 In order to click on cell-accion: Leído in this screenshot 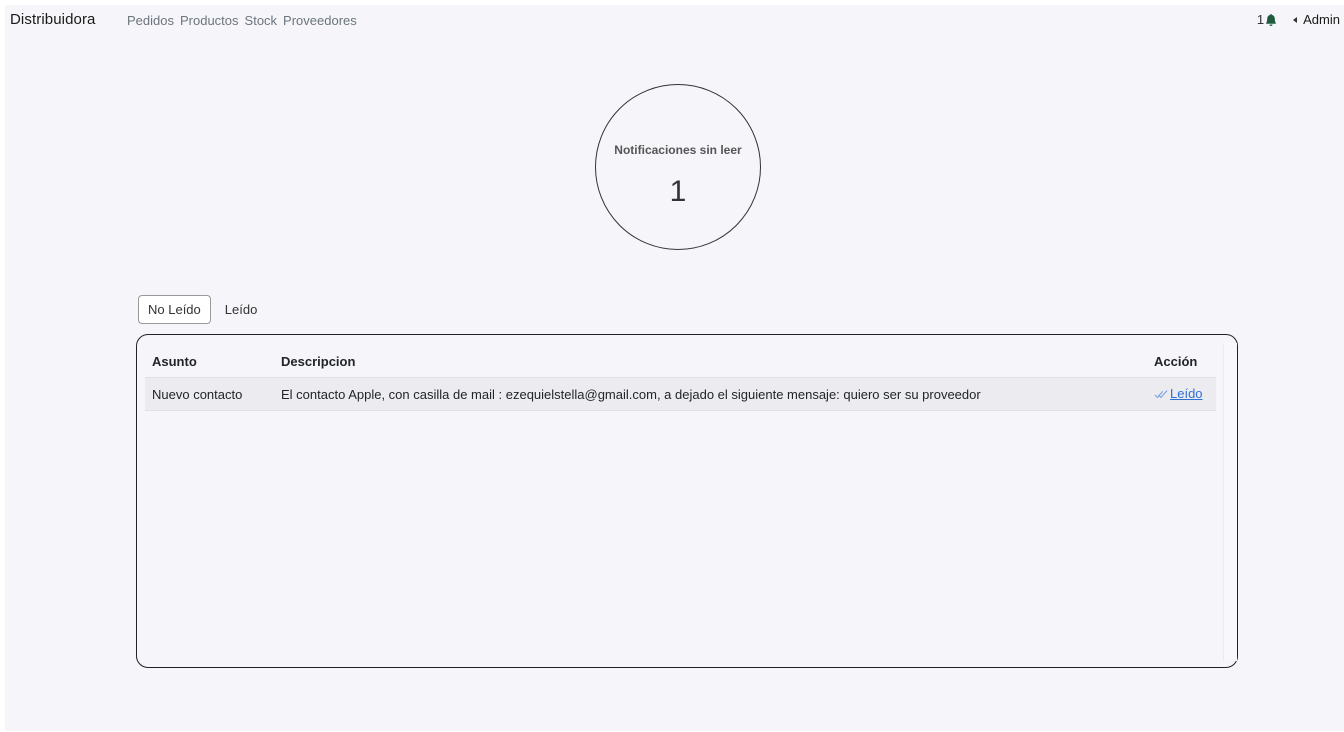, I will do `click(1181, 394)`.